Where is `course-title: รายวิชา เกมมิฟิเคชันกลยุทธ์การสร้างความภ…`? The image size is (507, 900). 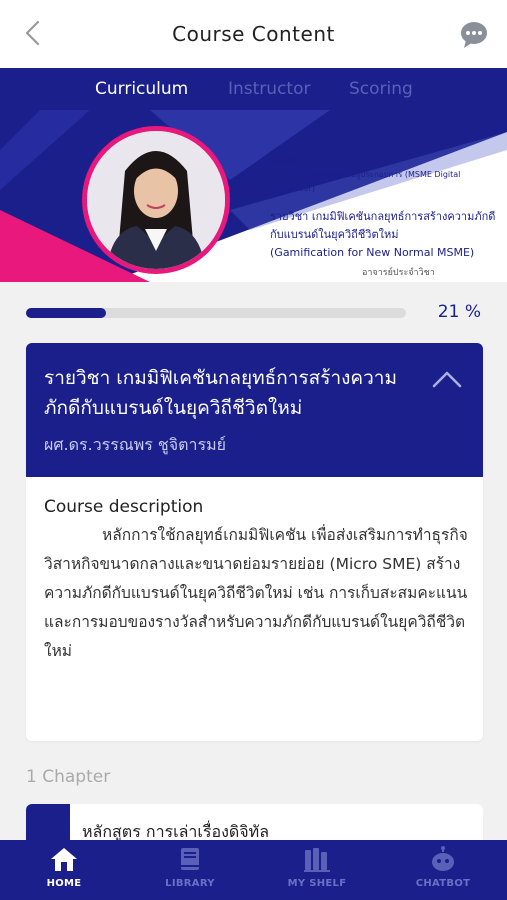
course-title: รายวิชา เกมมิฟิเคชันกลยุทธ์การสร้างความภ… is located at coordinates (220, 393).